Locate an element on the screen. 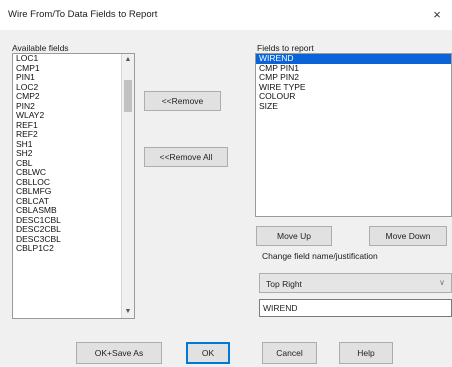 This screenshot has height=367, width=452. close-icon: × is located at coordinates (437, 15).